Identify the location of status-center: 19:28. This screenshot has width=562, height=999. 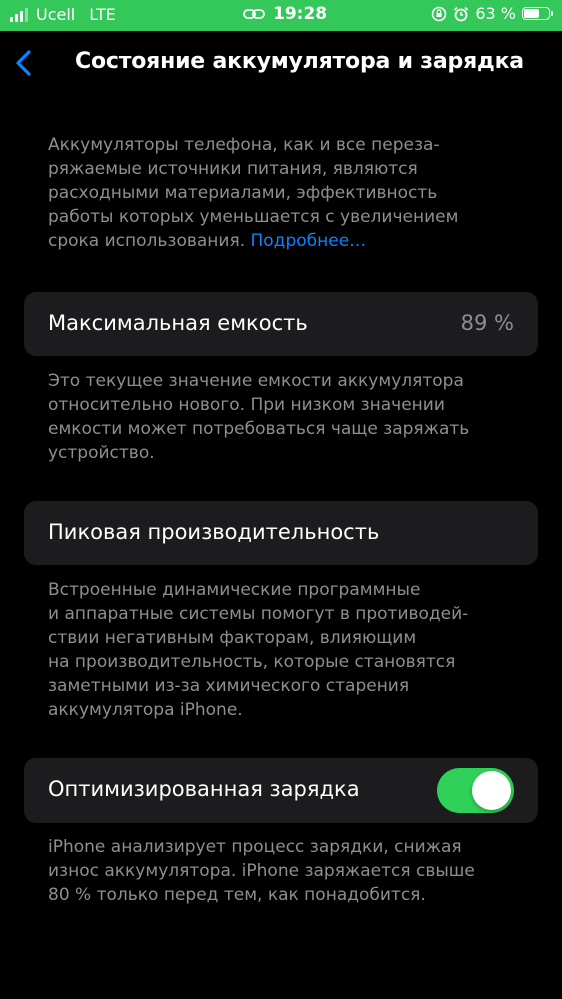
(285, 14).